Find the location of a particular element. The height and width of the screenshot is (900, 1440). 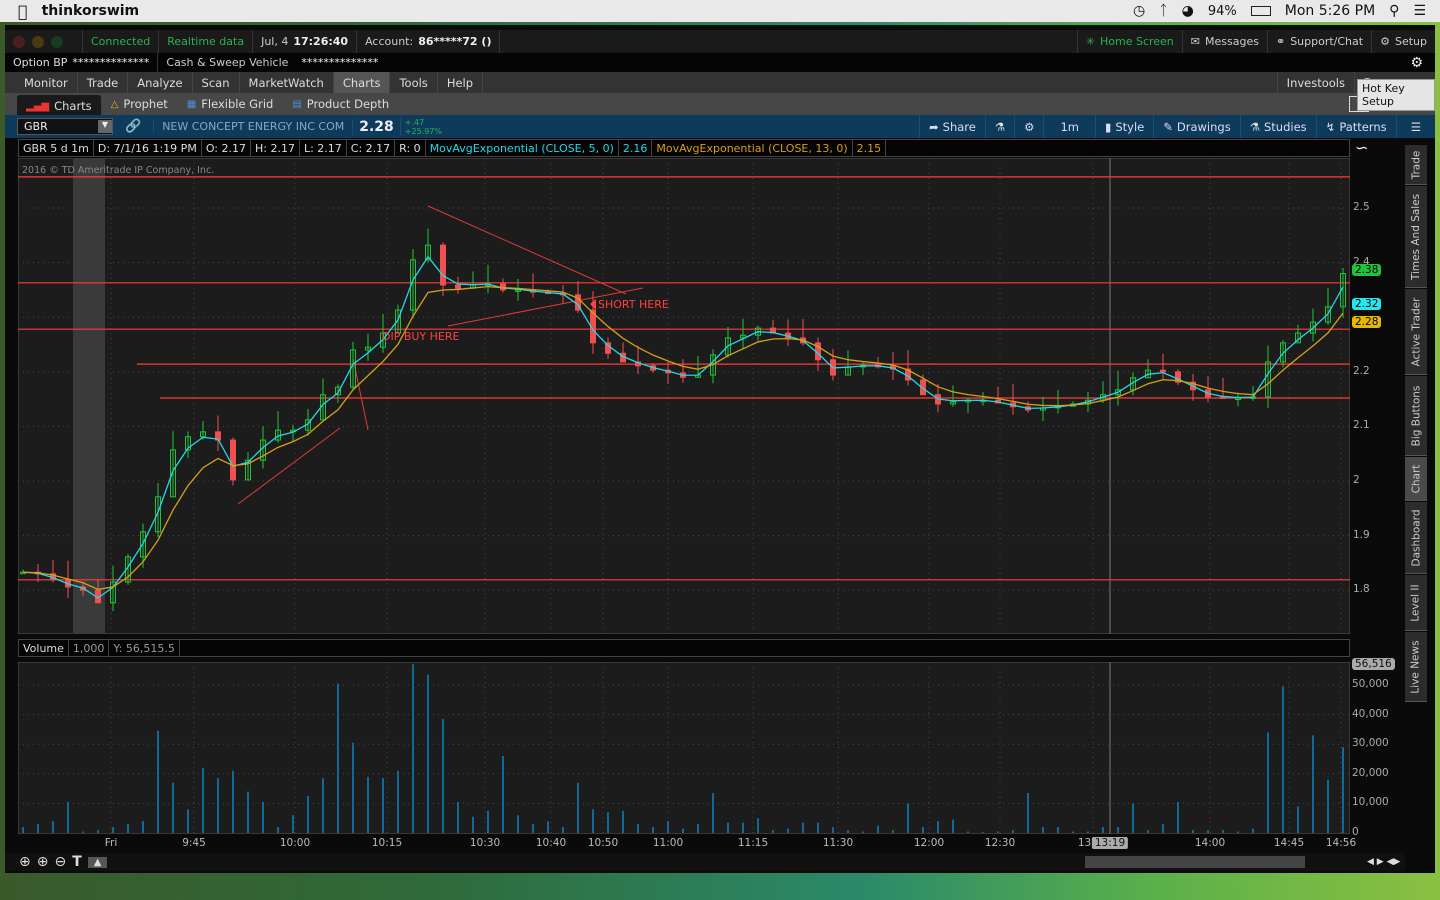

scroll-arrows: ◀ ▶ ◀▶ is located at coordinates (1383, 862).